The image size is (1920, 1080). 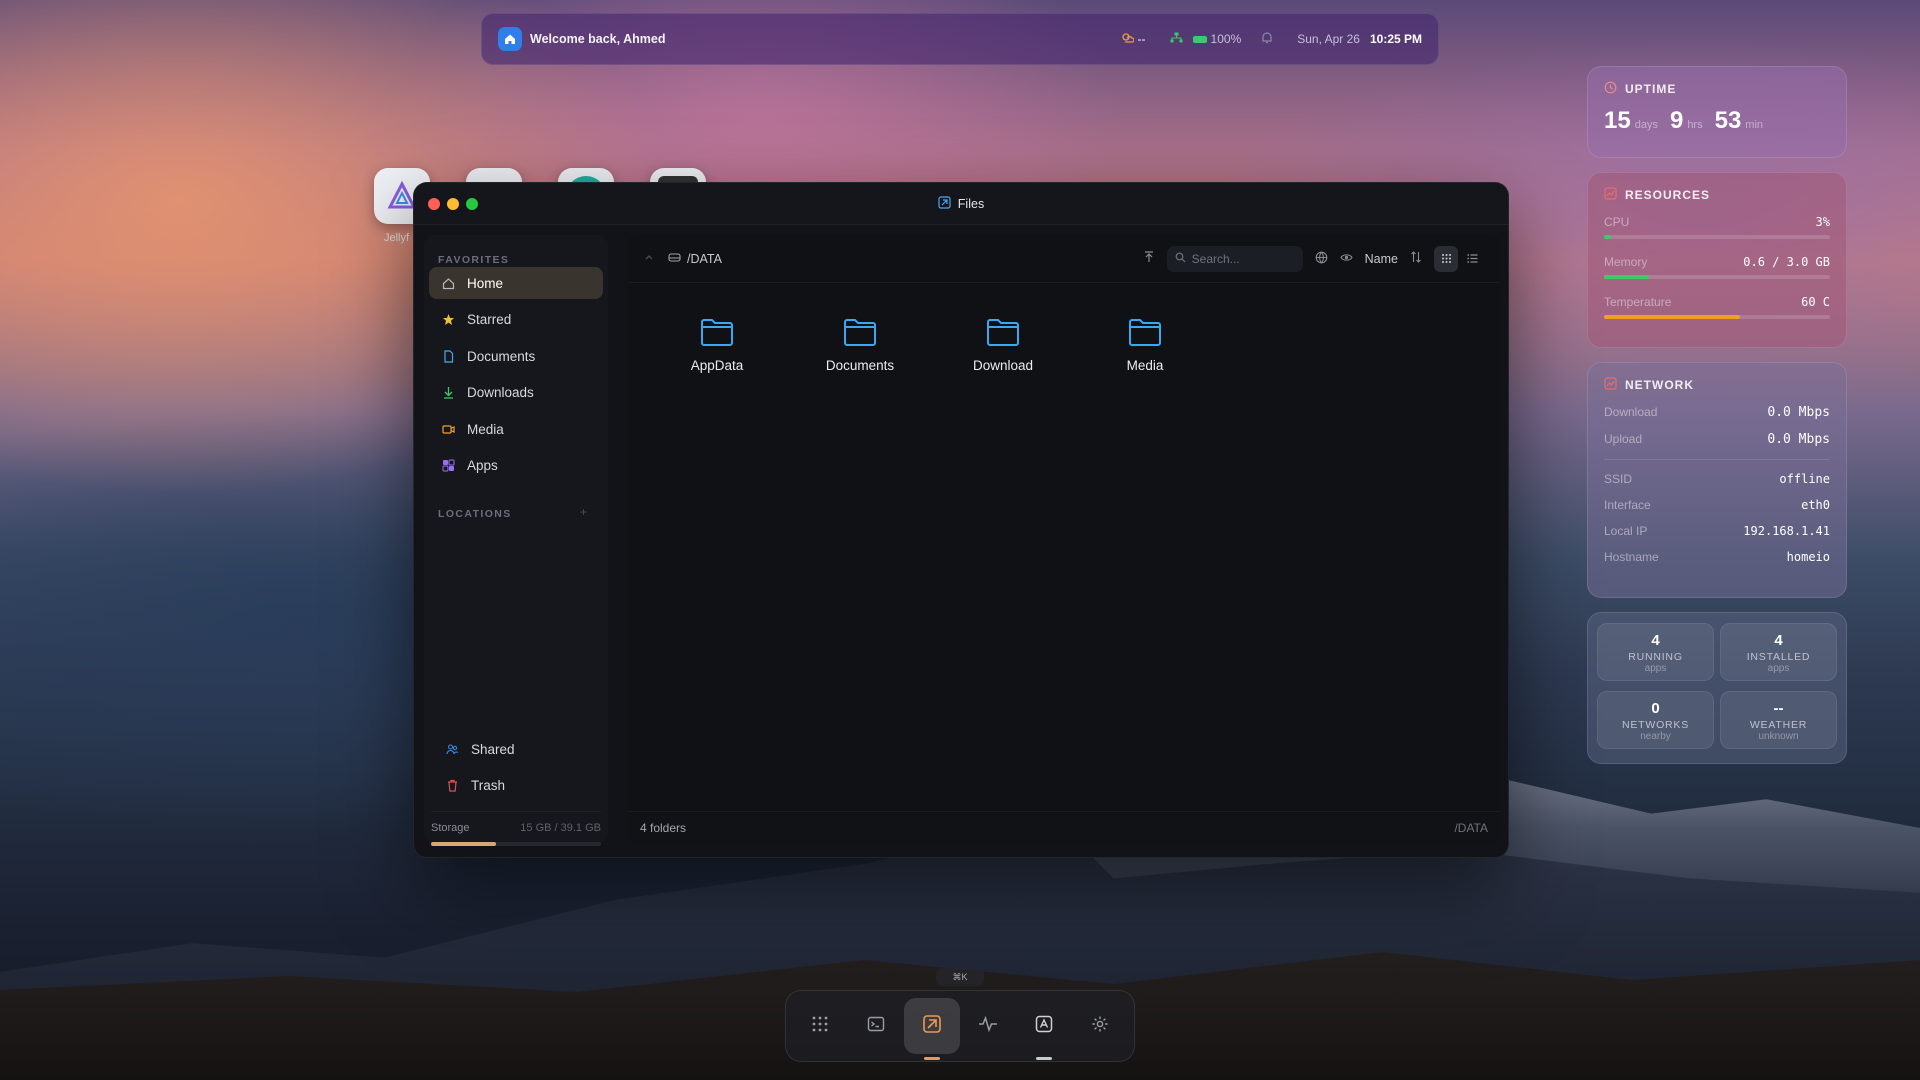 I want to click on folder-item: Media, so click(x=1145, y=345).